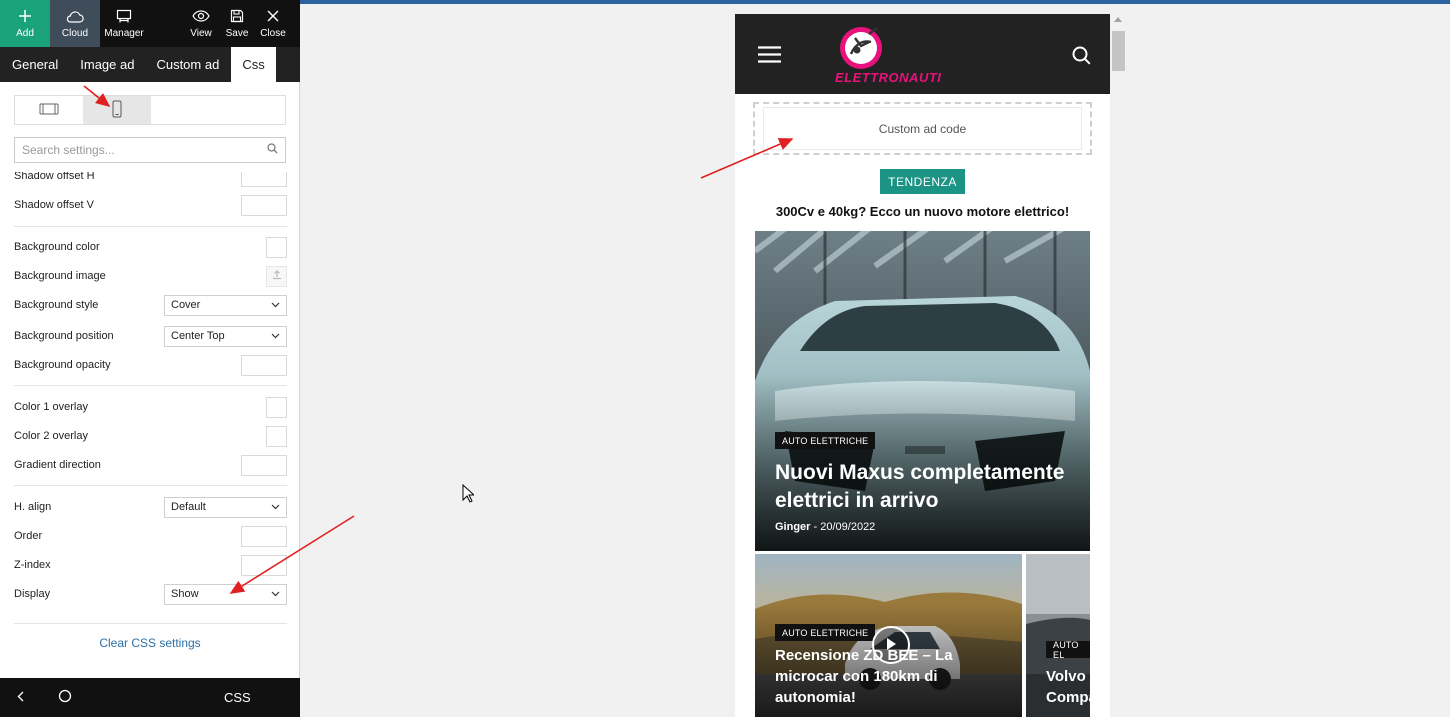 This screenshot has width=1450, height=717. Describe the element at coordinates (264, 205) in the screenshot. I see `shadow-offset-v-input` at that location.